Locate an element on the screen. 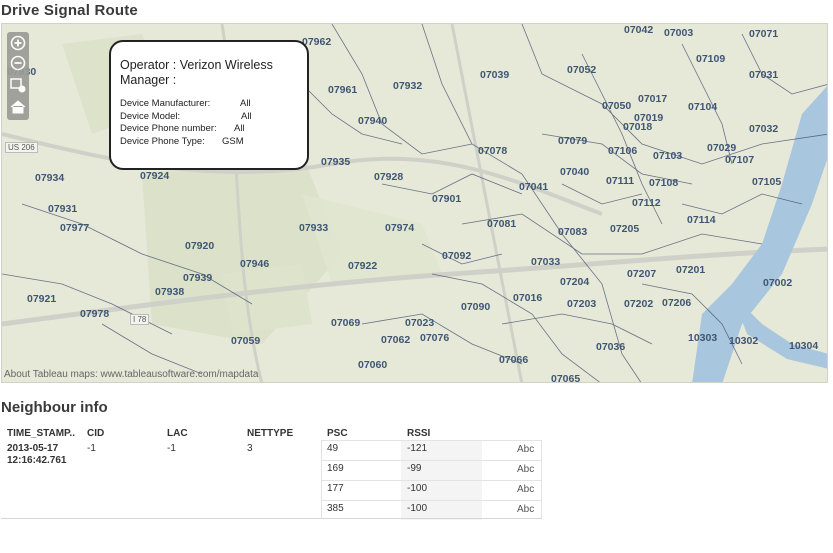 The width and height of the screenshot is (833, 553). tooltip-row-model: Device Model: All is located at coordinates (209, 117).